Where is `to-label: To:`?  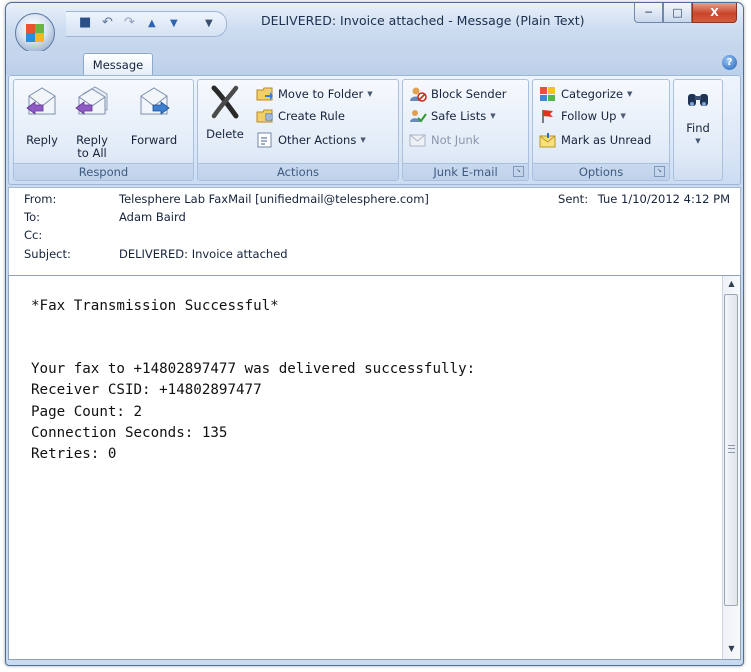
to-label: To: is located at coordinates (32, 217).